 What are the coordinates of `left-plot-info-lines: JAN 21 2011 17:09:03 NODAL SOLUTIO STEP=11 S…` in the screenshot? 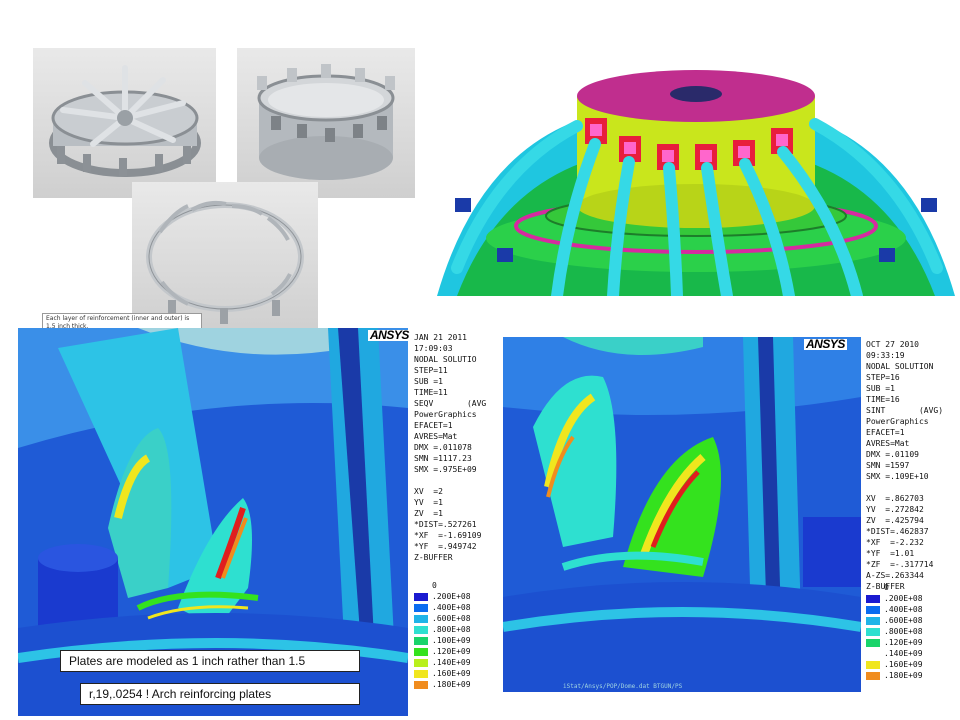 It's located at (450, 447).